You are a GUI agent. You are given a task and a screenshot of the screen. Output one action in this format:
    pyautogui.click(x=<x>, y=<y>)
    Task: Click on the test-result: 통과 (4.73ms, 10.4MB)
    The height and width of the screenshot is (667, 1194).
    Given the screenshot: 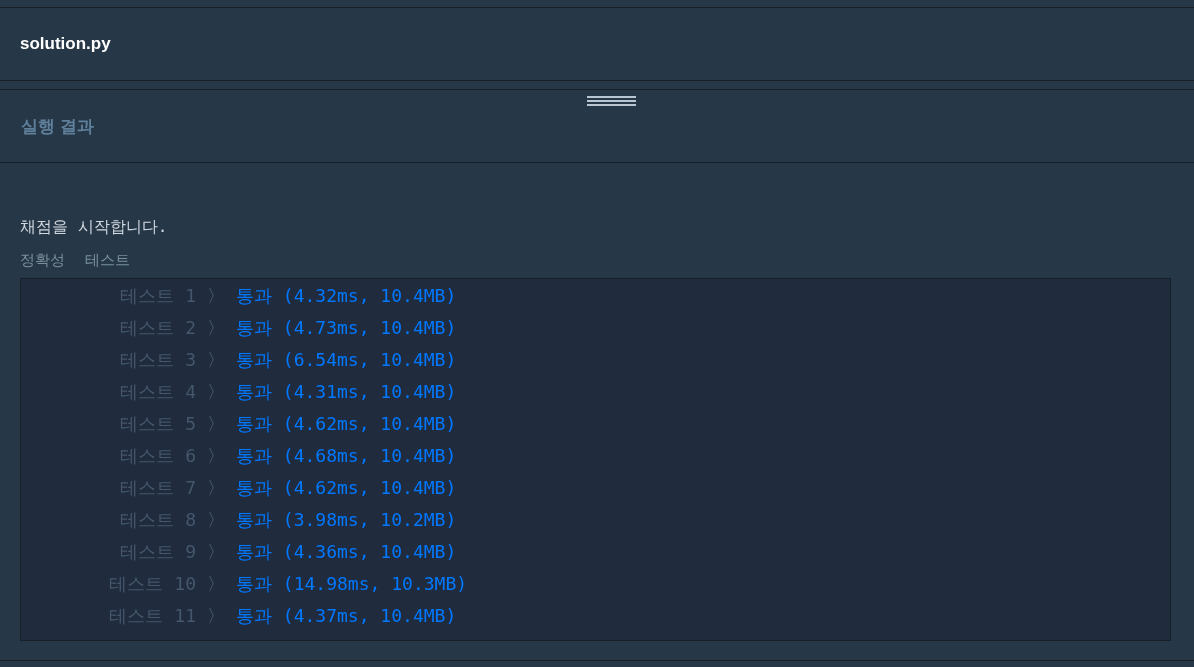 What is the action you would take?
    pyautogui.click(x=347, y=328)
    